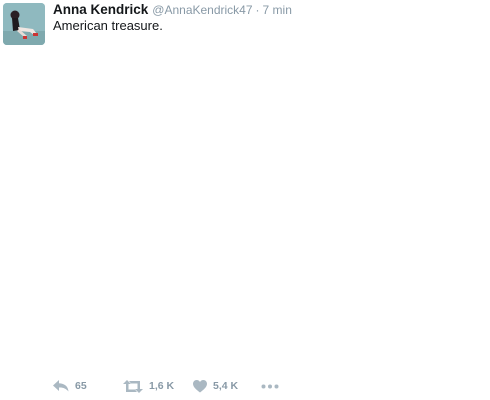 This screenshot has height=400, width=490. Describe the element at coordinates (108, 25) in the screenshot. I see `tweet-text: American treasure.` at that location.